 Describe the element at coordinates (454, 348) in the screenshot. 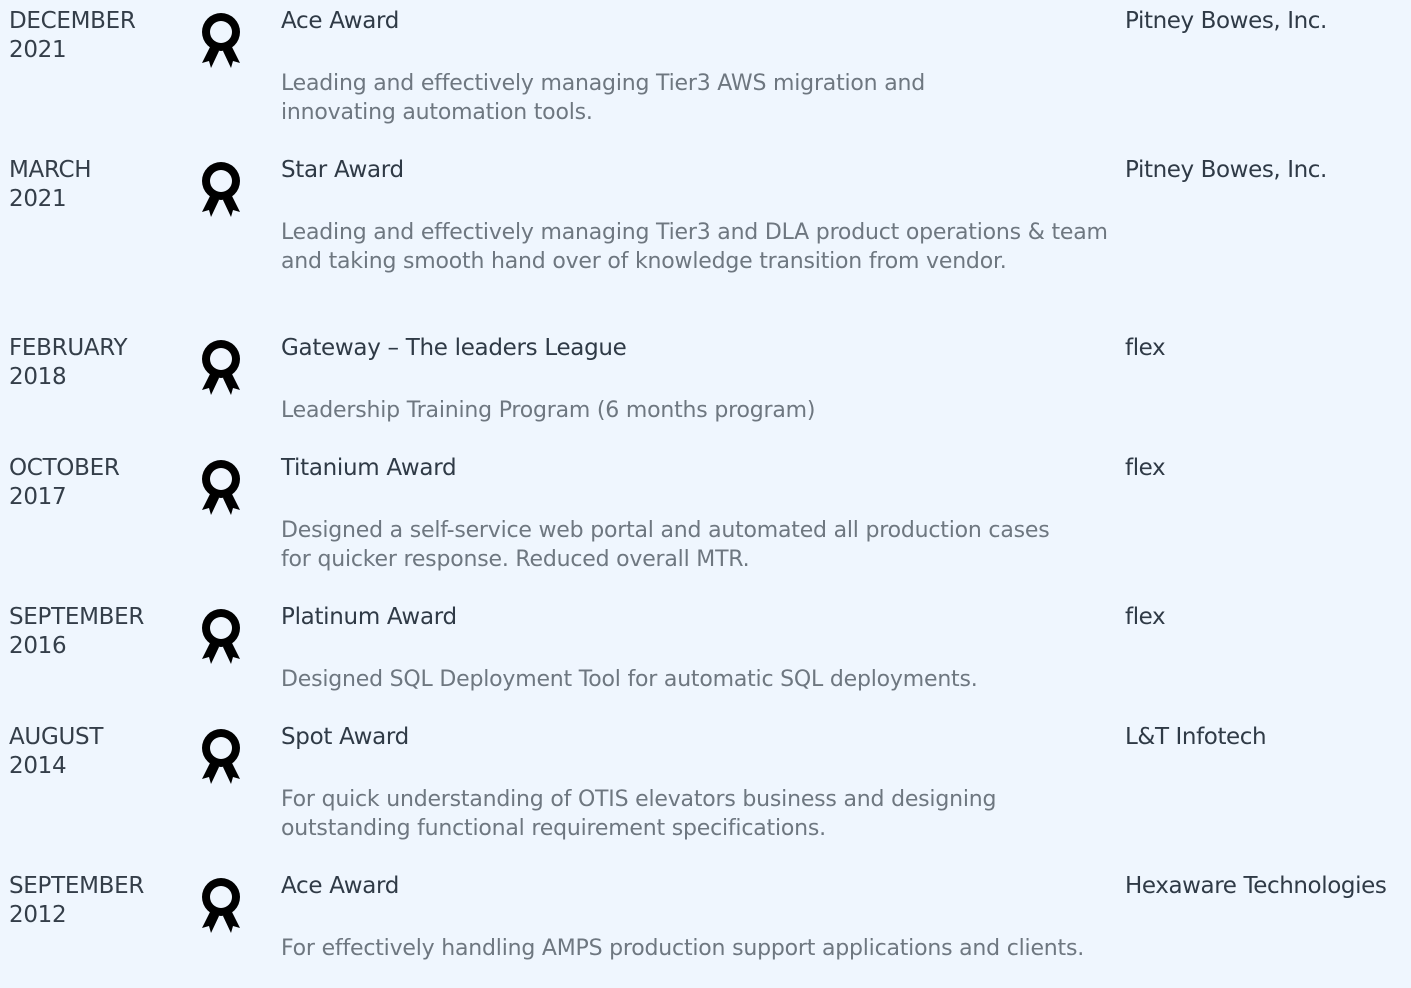

I see `award-title: Gateway – The leaders League` at that location.